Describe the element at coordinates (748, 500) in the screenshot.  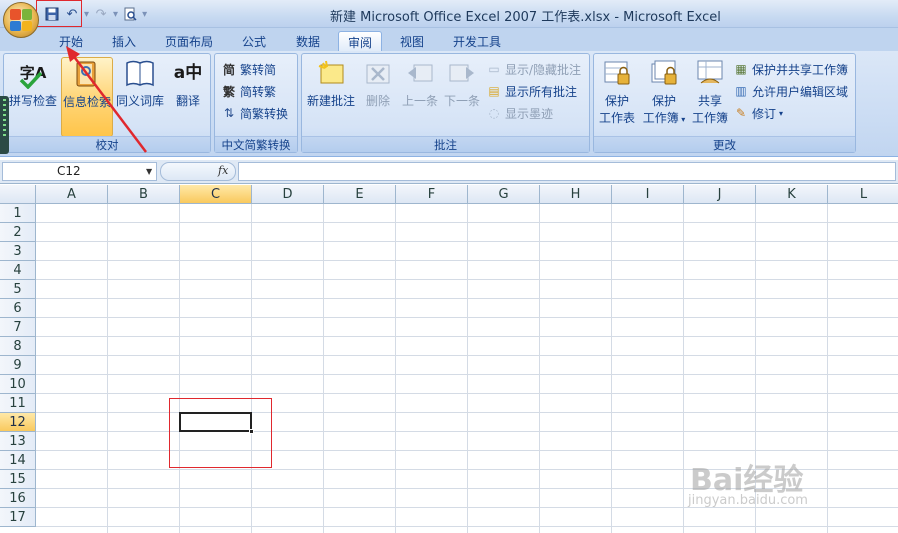
I see `watermark-url: jingyan.baidu.com` at that location.